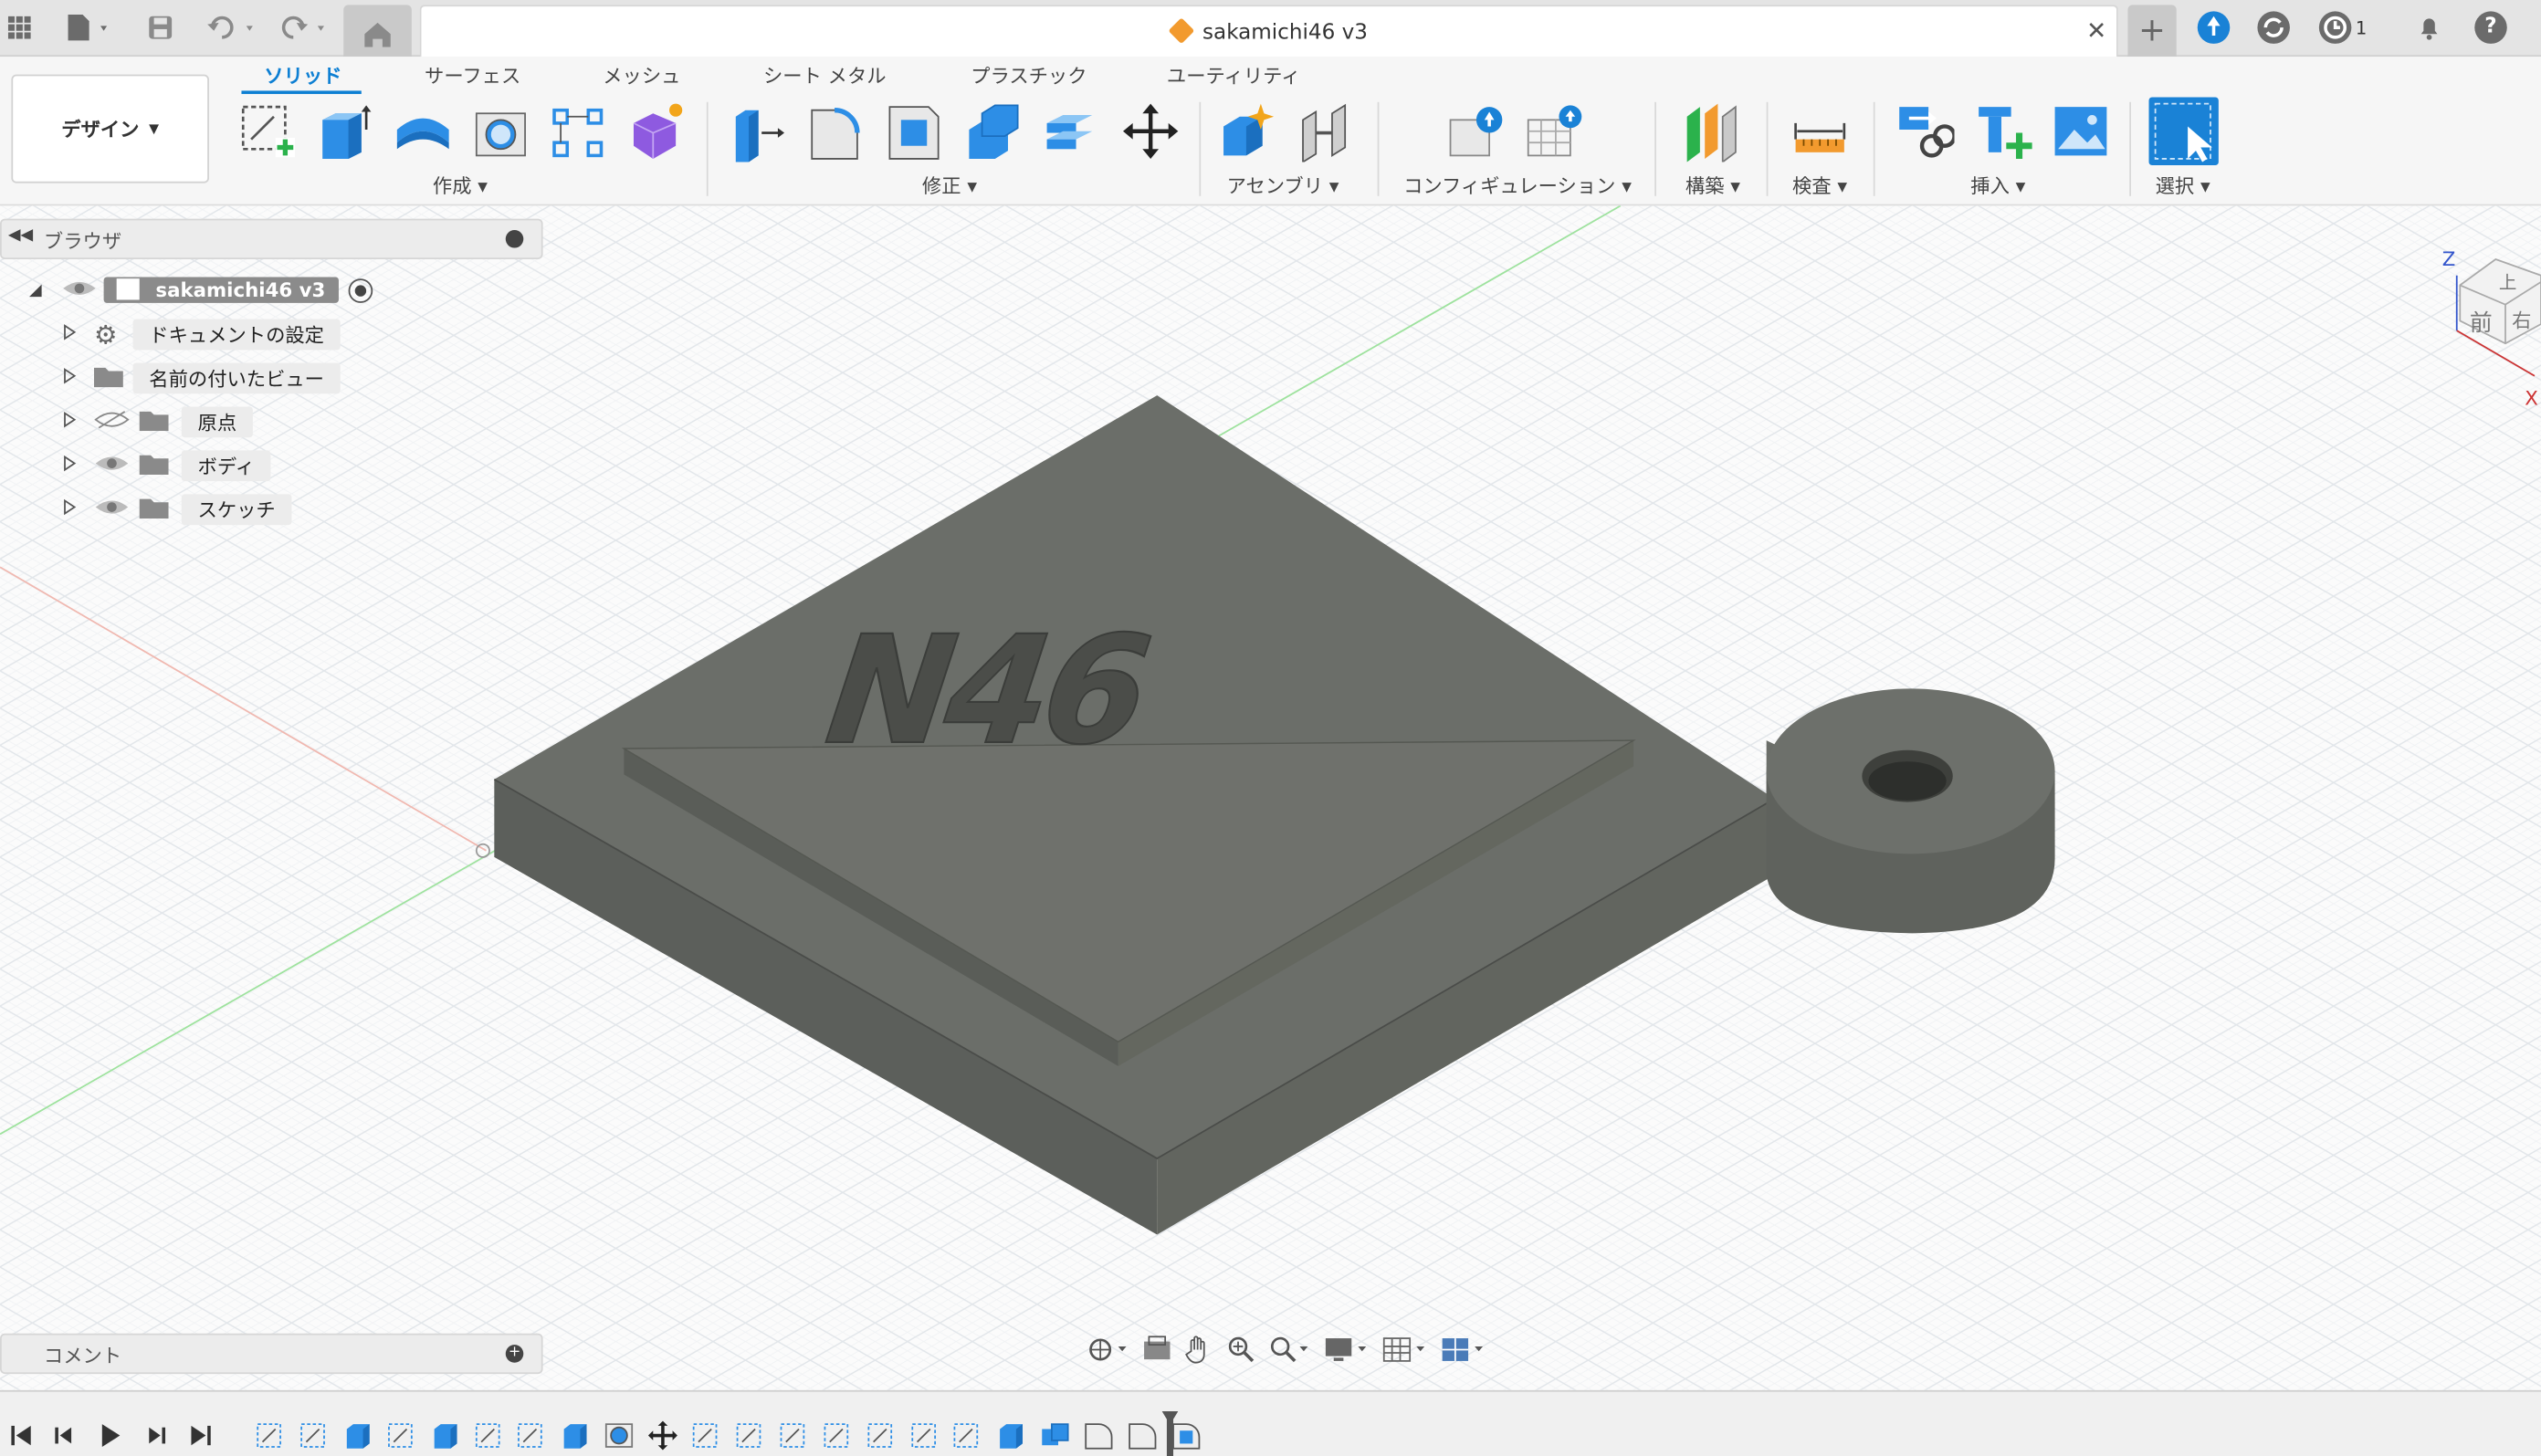 This screenshot has width=2541, height=1456. What do you see at coordinates (825, 75) in the screenshot?
I see `tab-sheet-metal: シート メタル` at bounding box center [825, 75].